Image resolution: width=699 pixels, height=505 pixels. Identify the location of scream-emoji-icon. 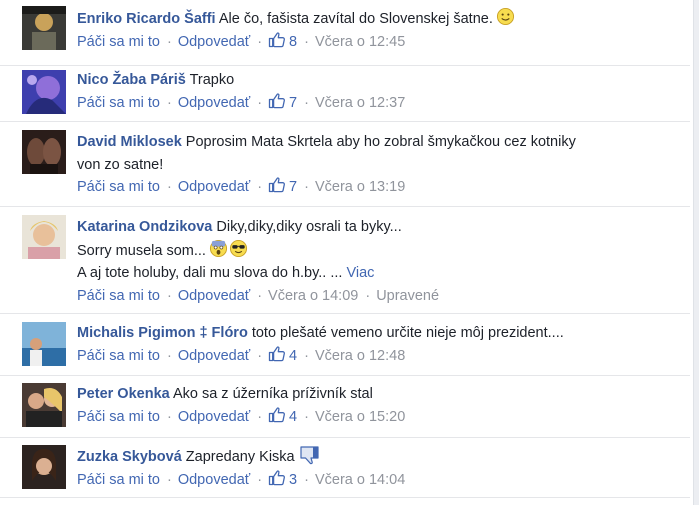
(218, 248).